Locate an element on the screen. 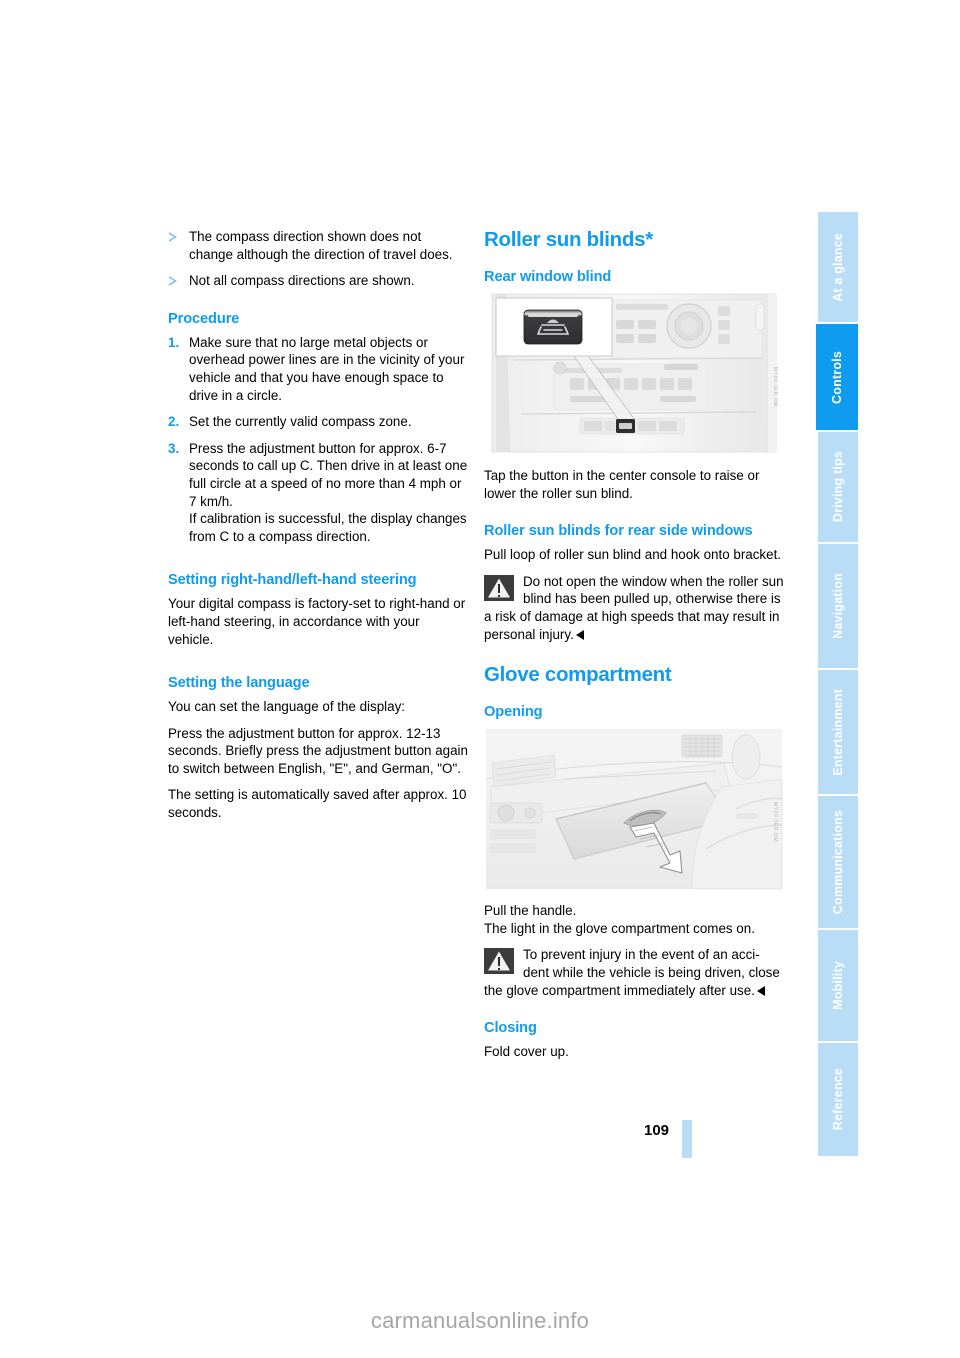 The height and width of the screenshot is (1358, 960). tab-label: Mobility is located at coordinates (837, 985).